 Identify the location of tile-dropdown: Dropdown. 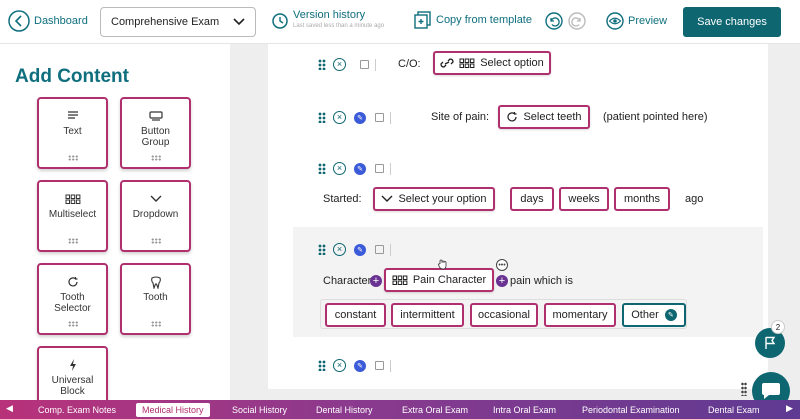
(155, 216).